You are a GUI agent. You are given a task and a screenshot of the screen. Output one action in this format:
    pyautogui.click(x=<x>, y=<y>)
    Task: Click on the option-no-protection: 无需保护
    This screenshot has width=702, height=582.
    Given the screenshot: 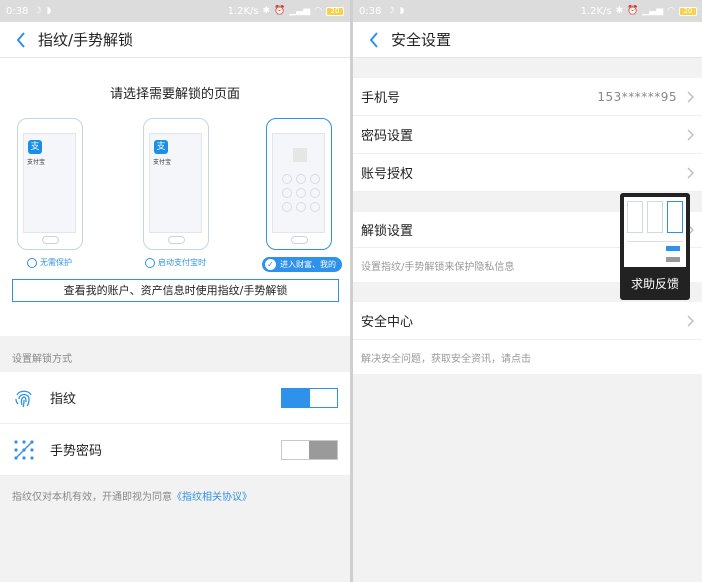 What is the action you would take?
    pyautogui.click(x=49, y=262)
    